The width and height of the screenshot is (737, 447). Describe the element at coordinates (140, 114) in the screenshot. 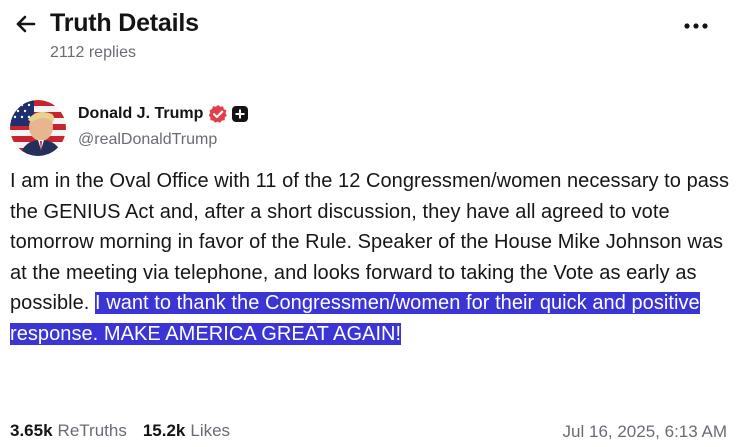

I see `author-name: Donald J. Trump` at that location.